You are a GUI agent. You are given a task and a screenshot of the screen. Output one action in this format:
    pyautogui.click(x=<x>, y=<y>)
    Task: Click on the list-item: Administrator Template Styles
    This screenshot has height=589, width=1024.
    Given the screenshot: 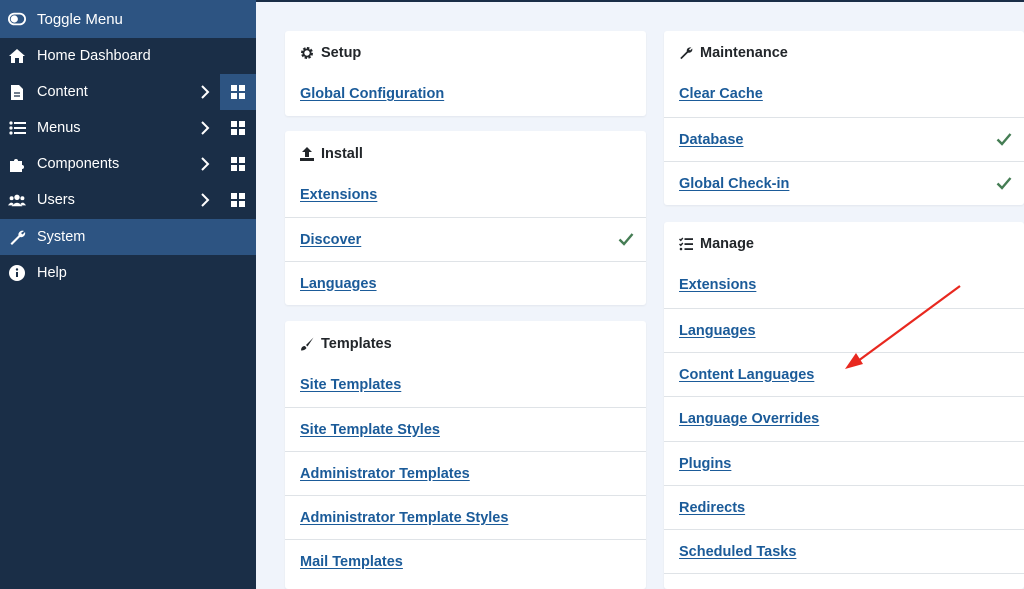 What is the action you would take?
    pyautogui.click(x=465, y=517)
    